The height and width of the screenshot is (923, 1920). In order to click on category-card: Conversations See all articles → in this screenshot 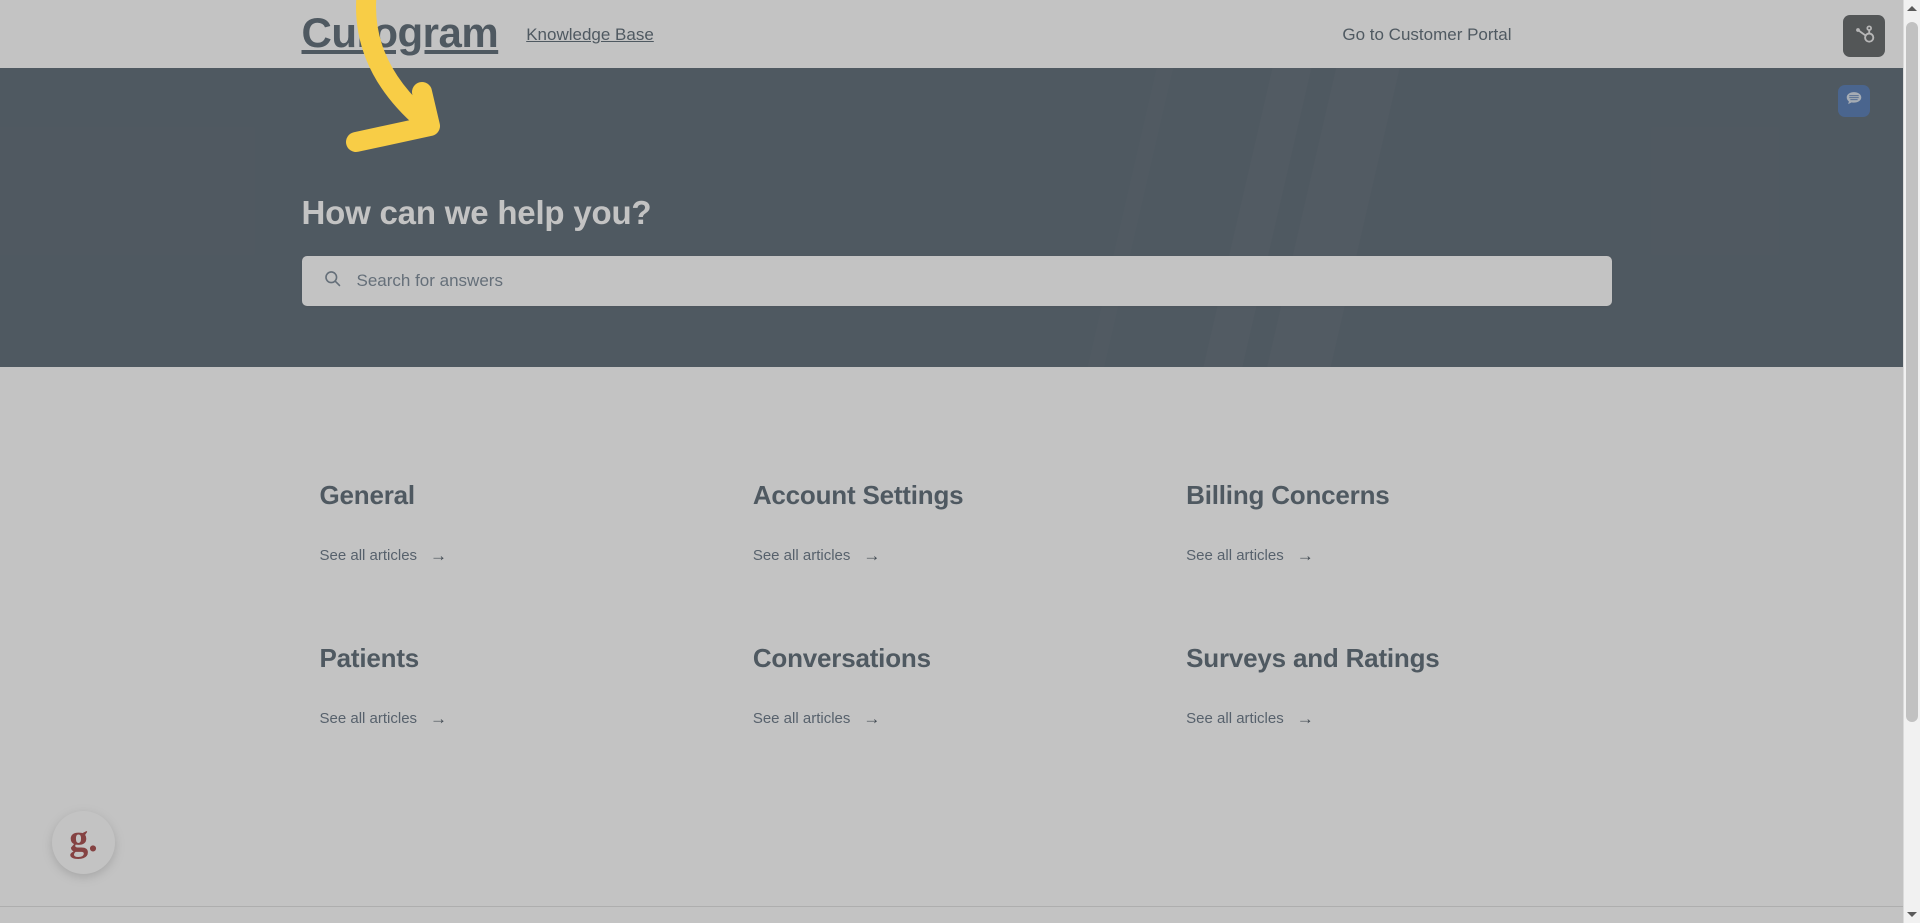, I will do `click(951, 685)`.